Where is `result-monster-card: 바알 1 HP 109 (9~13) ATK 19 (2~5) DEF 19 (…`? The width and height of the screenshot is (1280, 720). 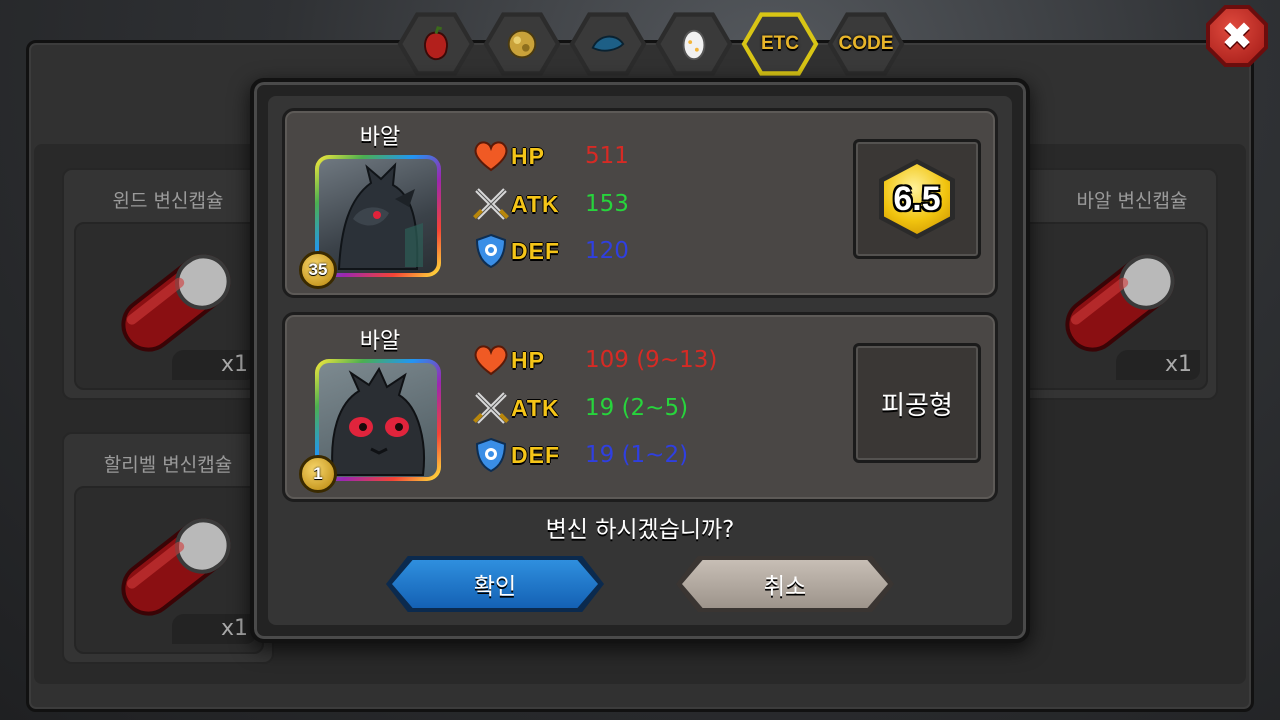 result-monster-card: 바알 1 HP 109 (9~13) ATK 19 (2~5) DEF 19 (… is located at coordinates (640, 407).